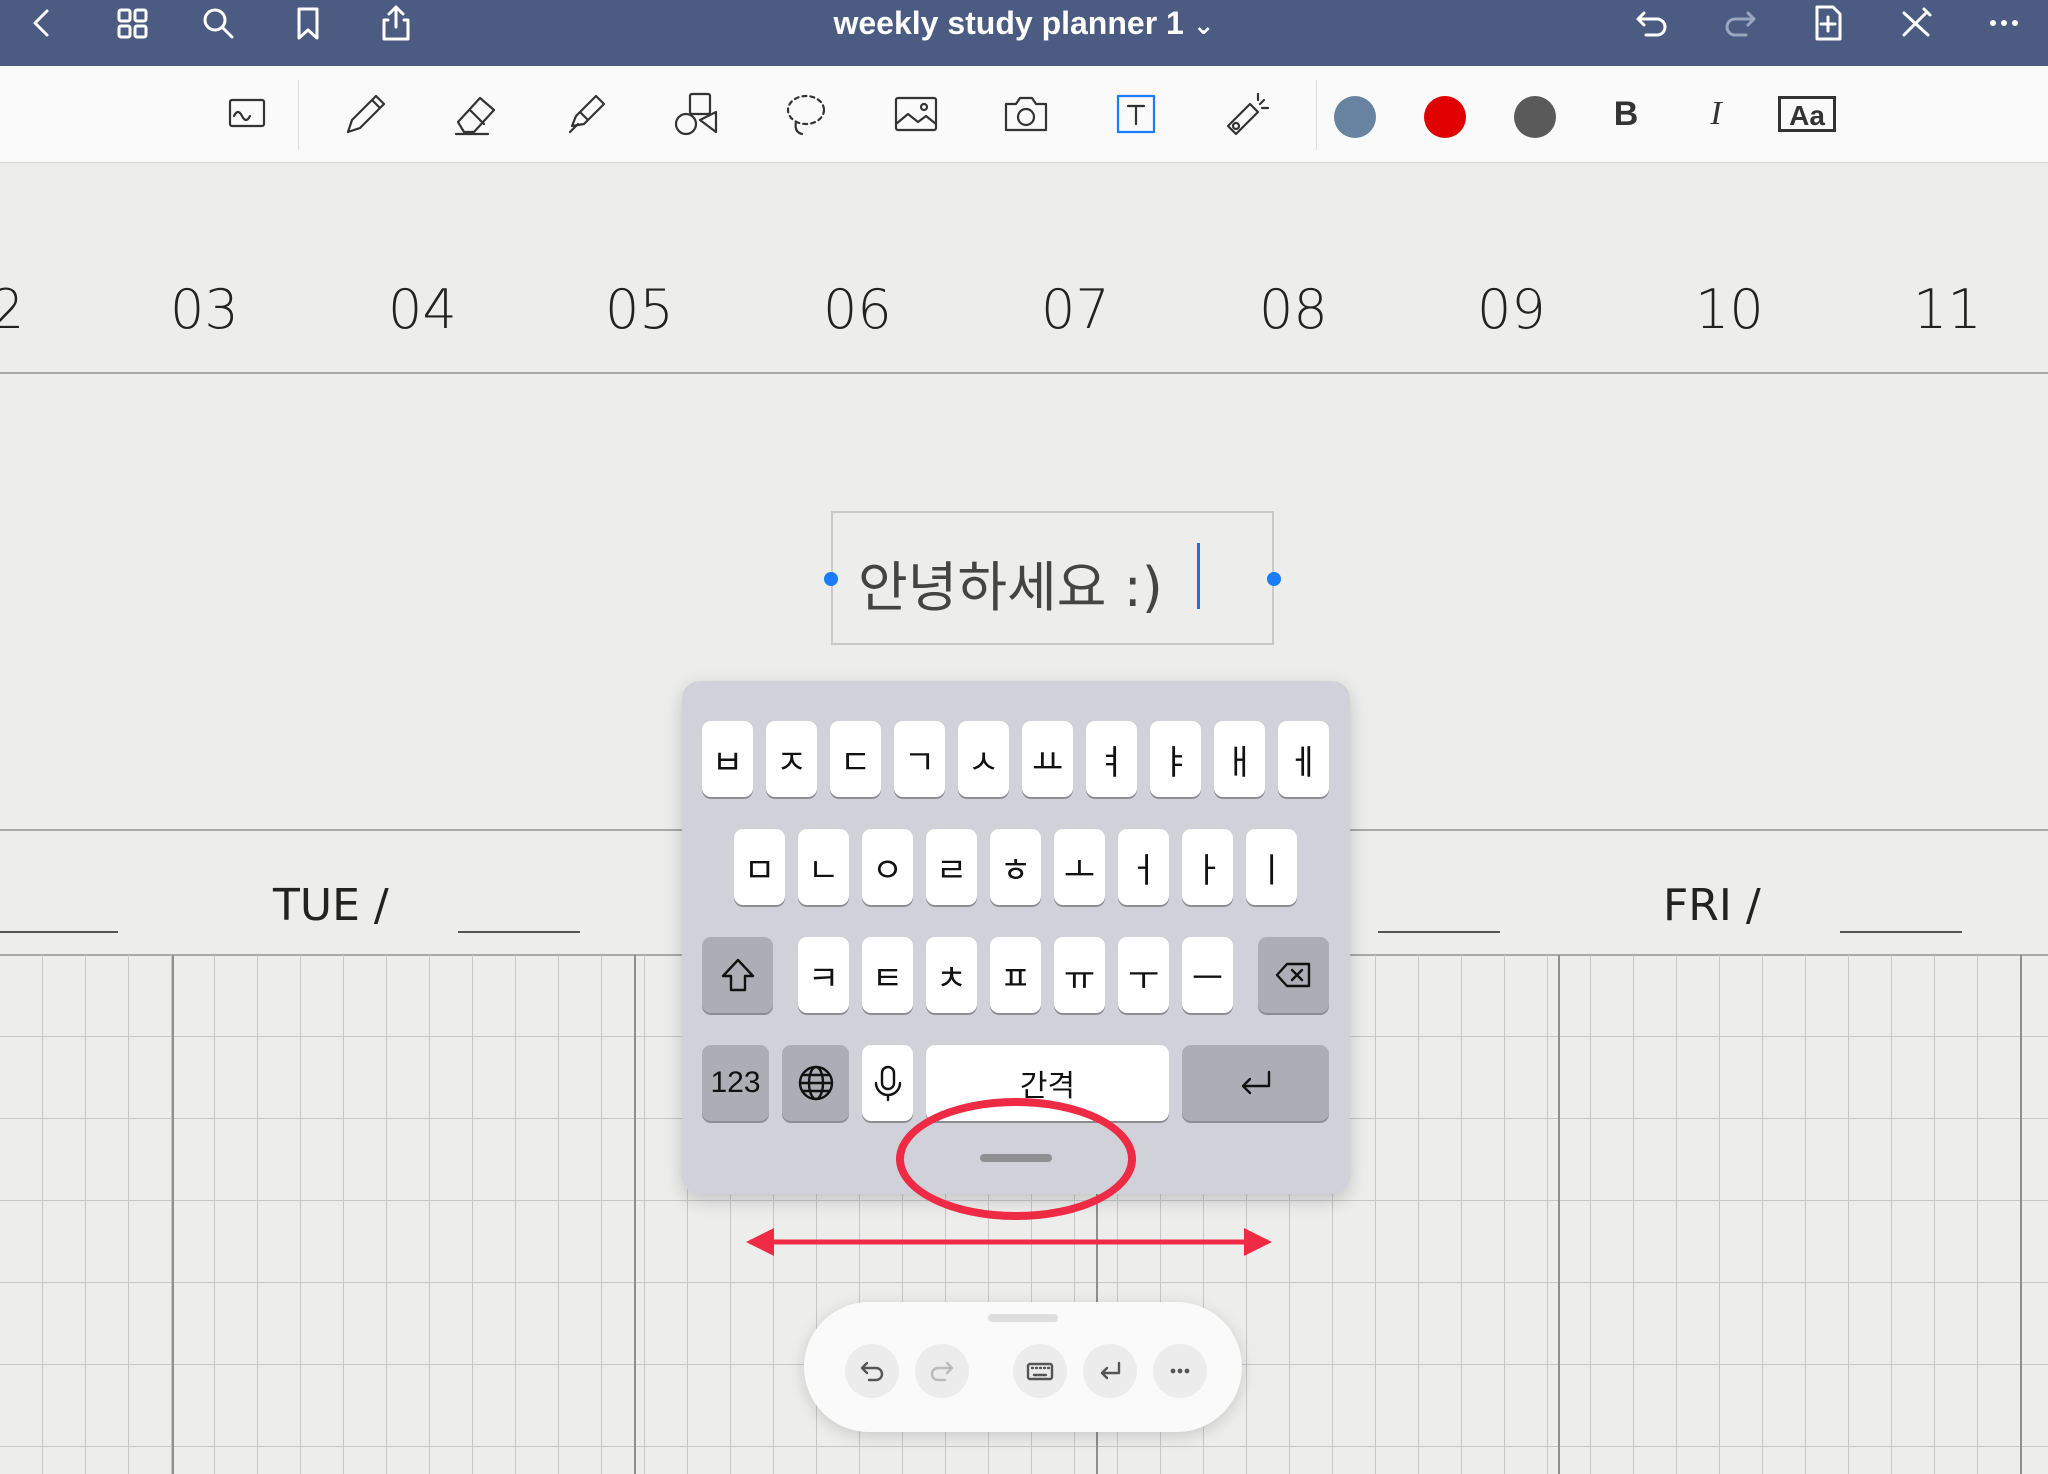 The height and width of the screenshot is (1474, 2048). Describe the element at coordinates (872, 1371) in the screenshot. I see `shortcut-undo-button` at that location.